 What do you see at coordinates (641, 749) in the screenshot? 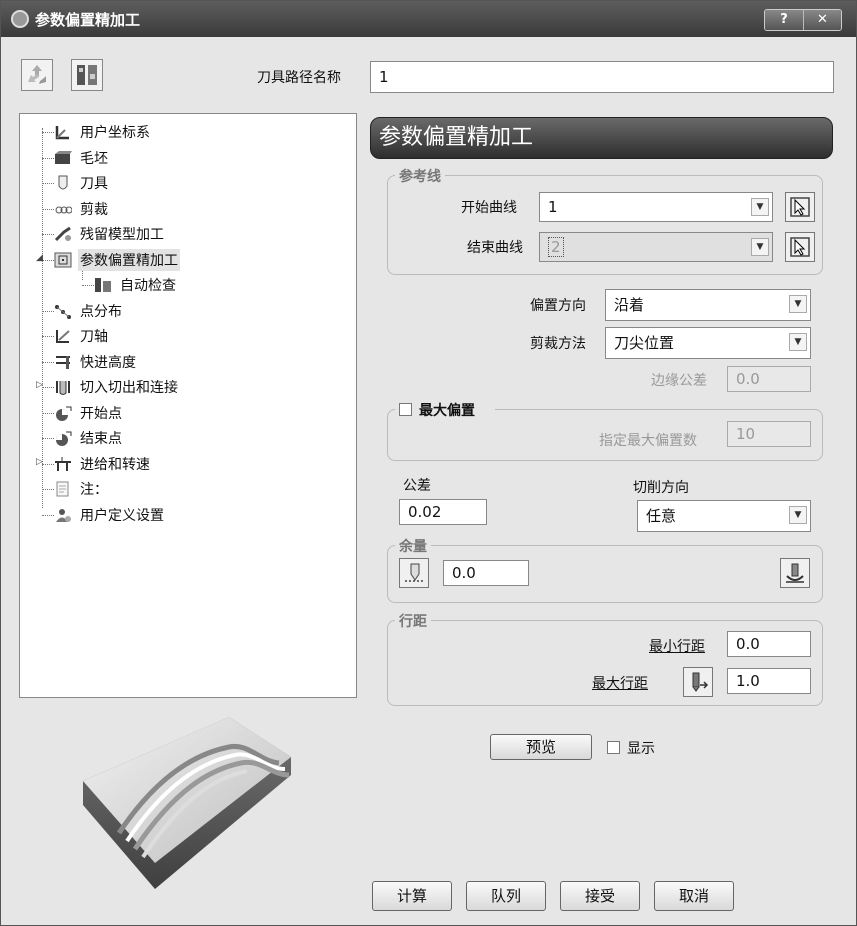
I see `show-label: 显示` at bounding box center [641, 749].